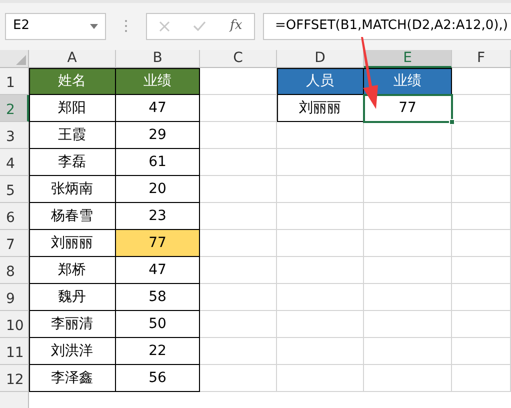 The image size is (511, 408). I want to click on table-cell: 魏丹, so click(72, 297).